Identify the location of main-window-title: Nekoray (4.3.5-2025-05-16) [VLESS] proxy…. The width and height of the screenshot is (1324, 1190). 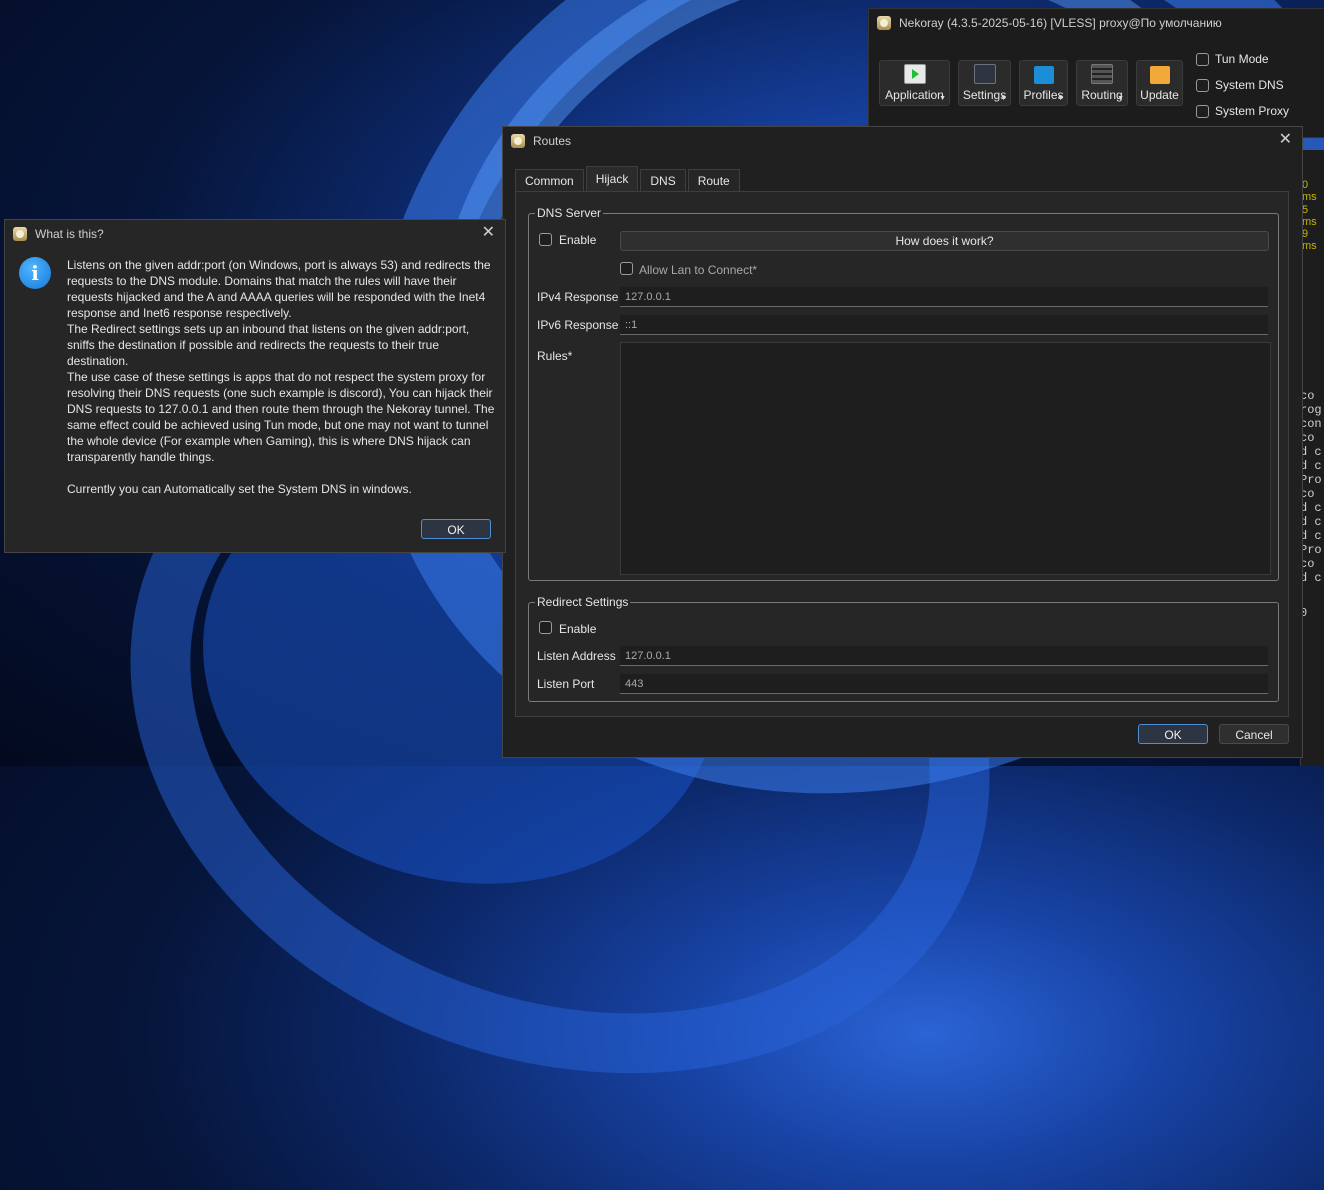
(1060, 23).